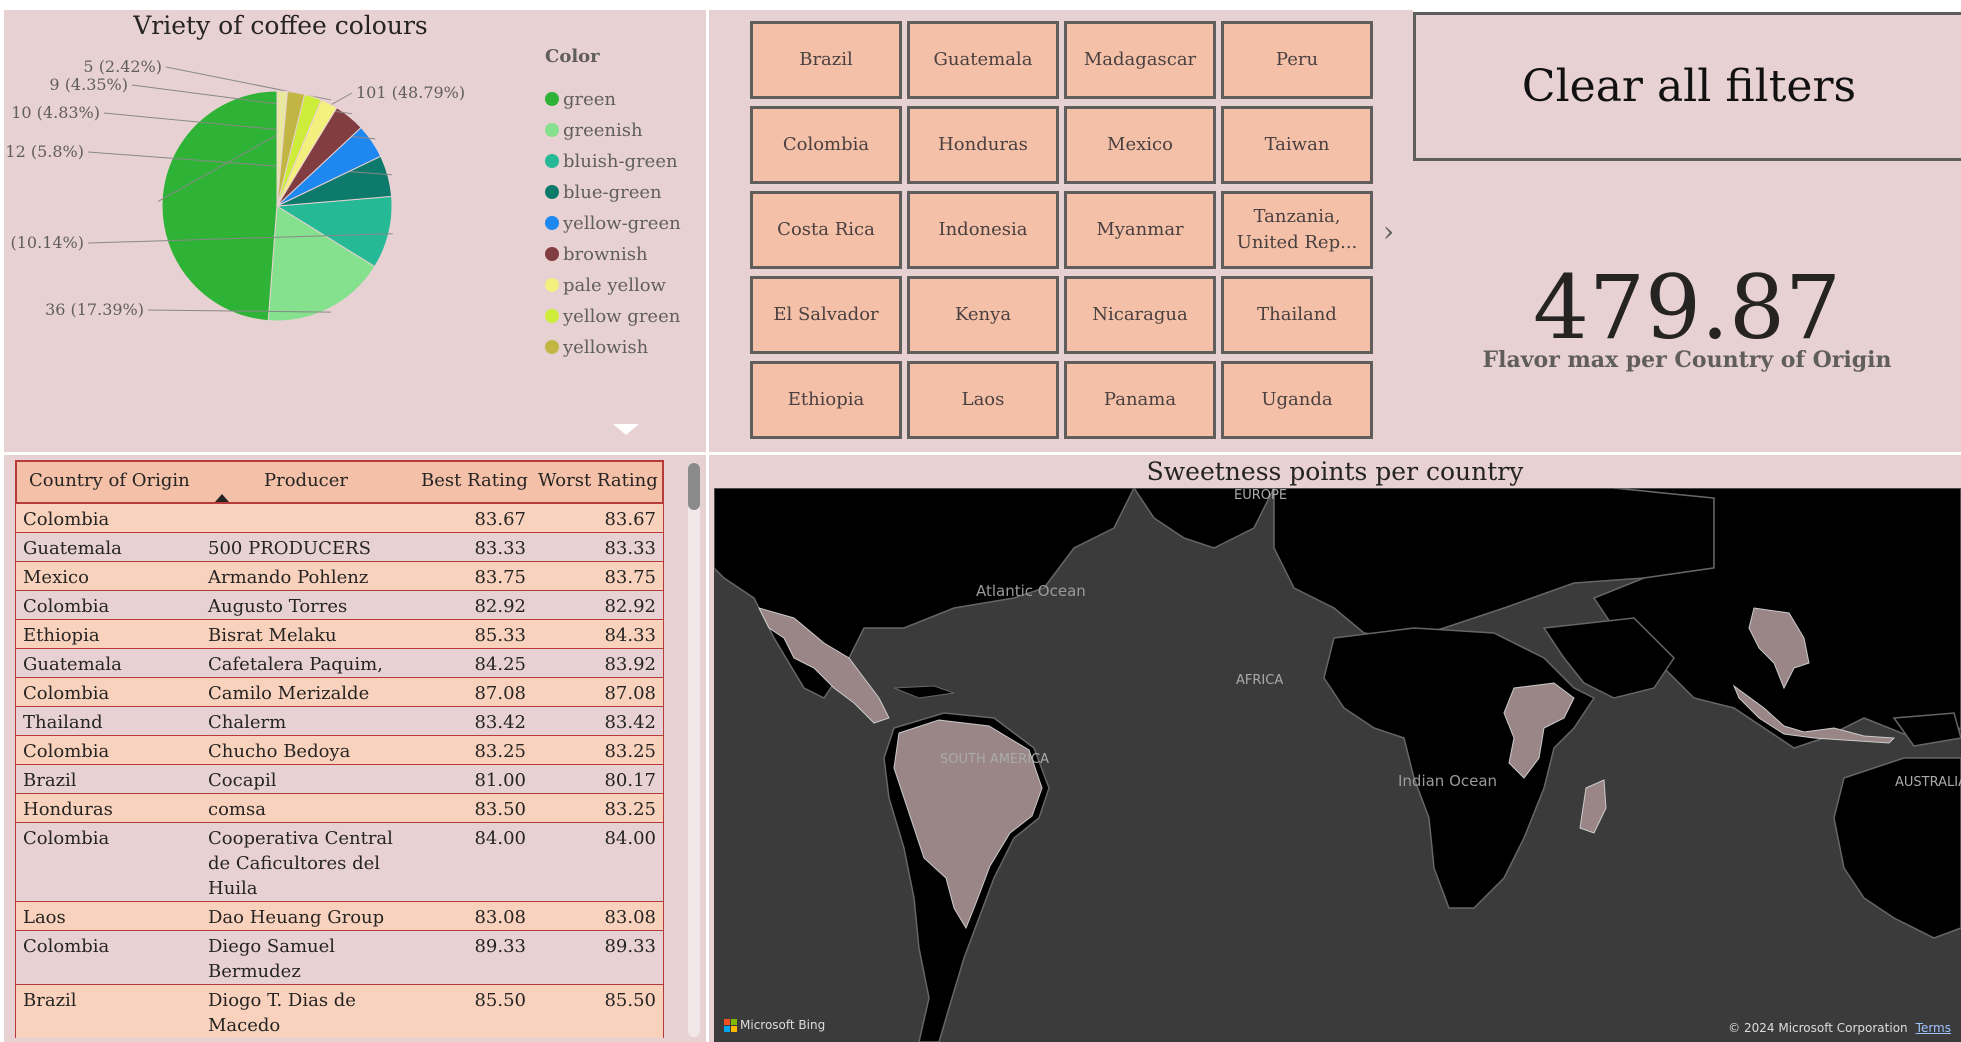 This screenshot has width=1961, height=1042. I want to click on table-row: Thailand Chalerm 83.42 83.42, so click(339, 721).